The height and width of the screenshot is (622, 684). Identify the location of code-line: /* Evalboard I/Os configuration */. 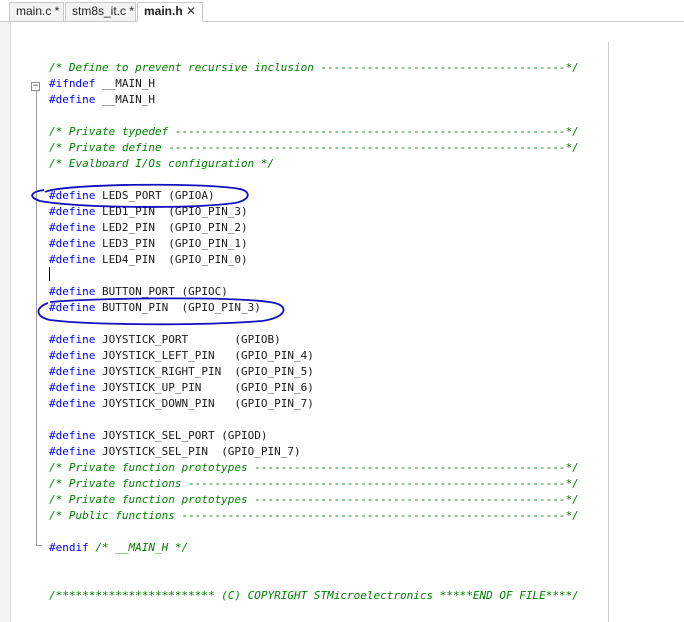
(161, 164).